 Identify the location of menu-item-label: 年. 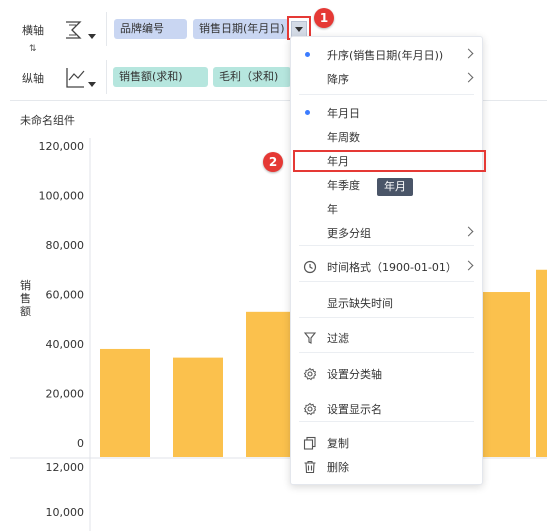
(332, 209).